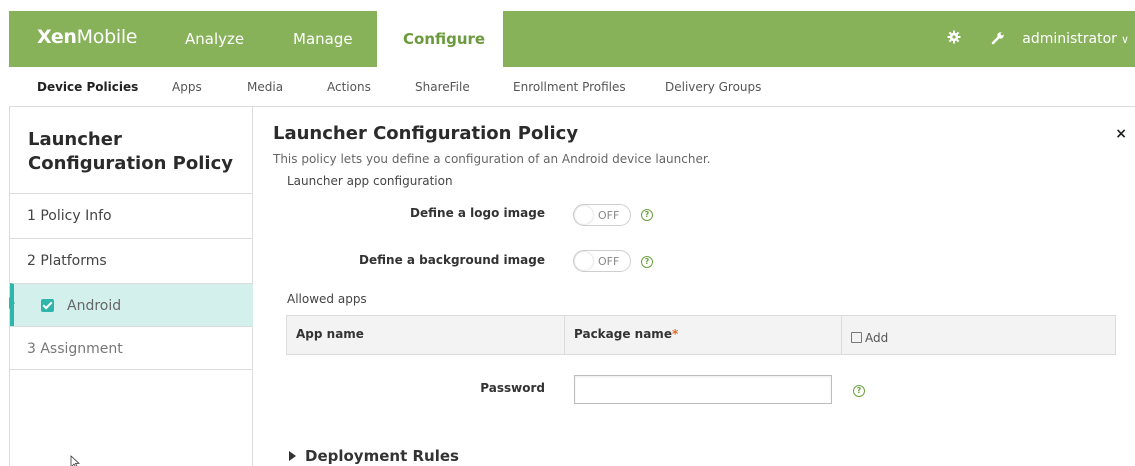 Image resolution: width=1135 pixels, height=466 pixels. What do you see at coordinates (131, 260) in the screenshot?
I see `step-platforms: 2 Platforms` at bounding box center [131, 260].